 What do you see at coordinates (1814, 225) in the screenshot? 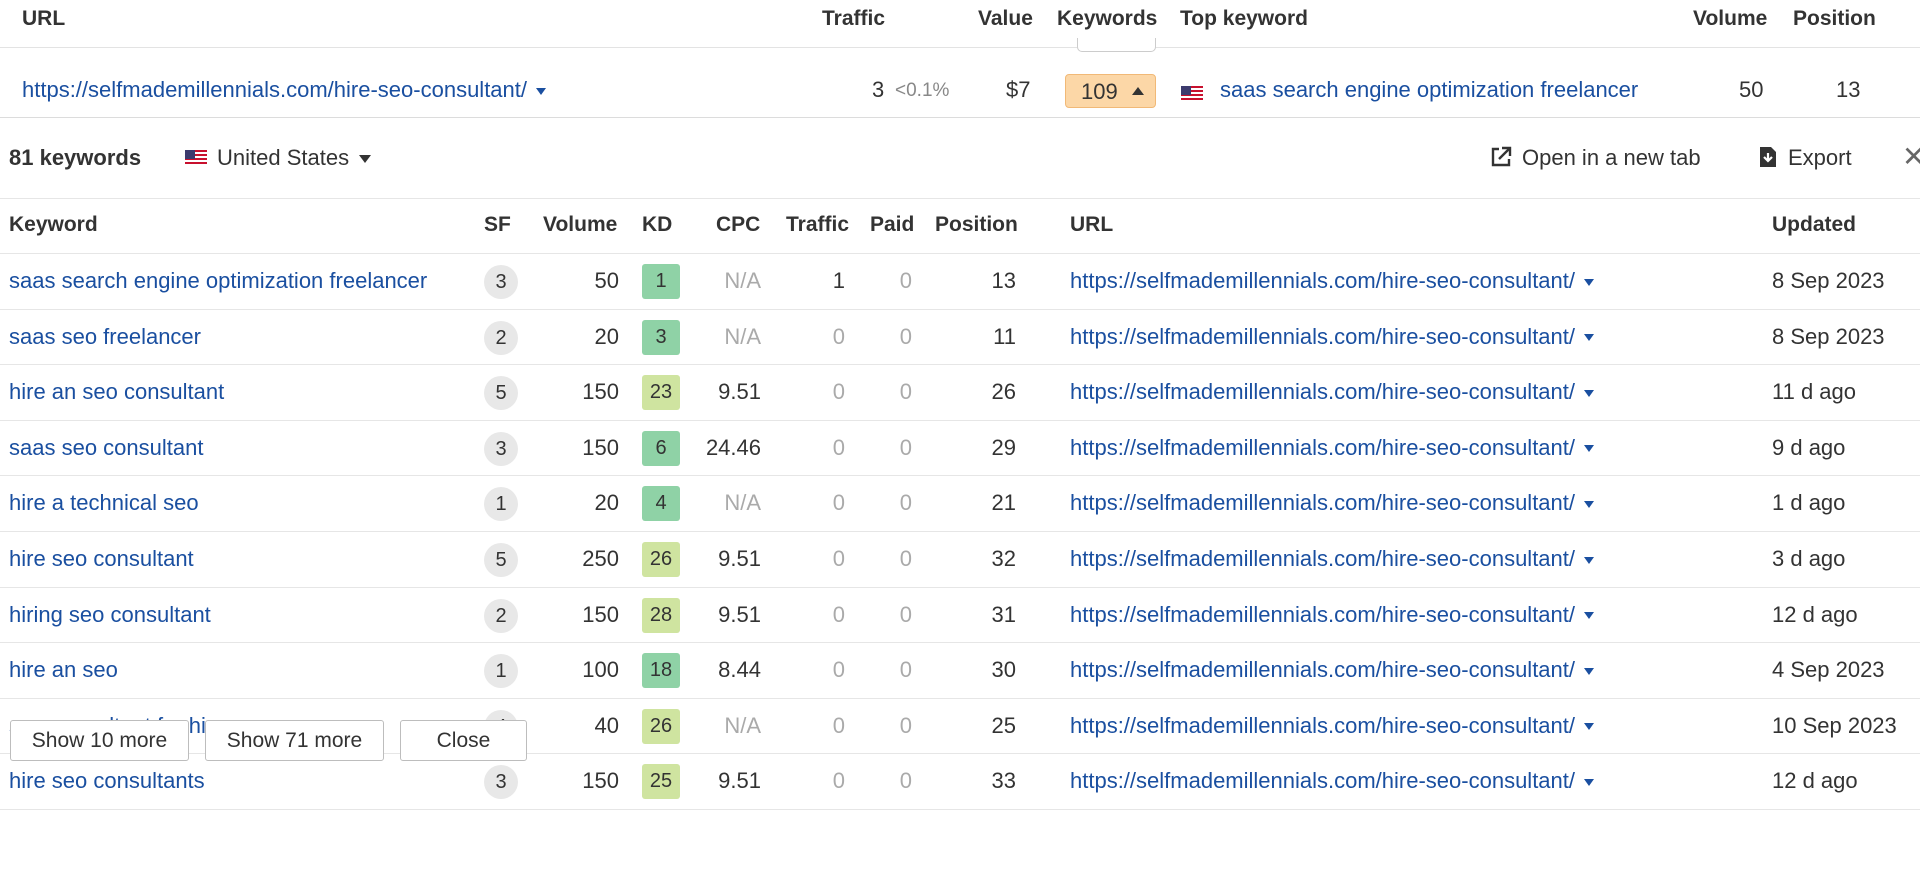
I see `col-header-updated: Updated` at bounding box center [1814, 225].